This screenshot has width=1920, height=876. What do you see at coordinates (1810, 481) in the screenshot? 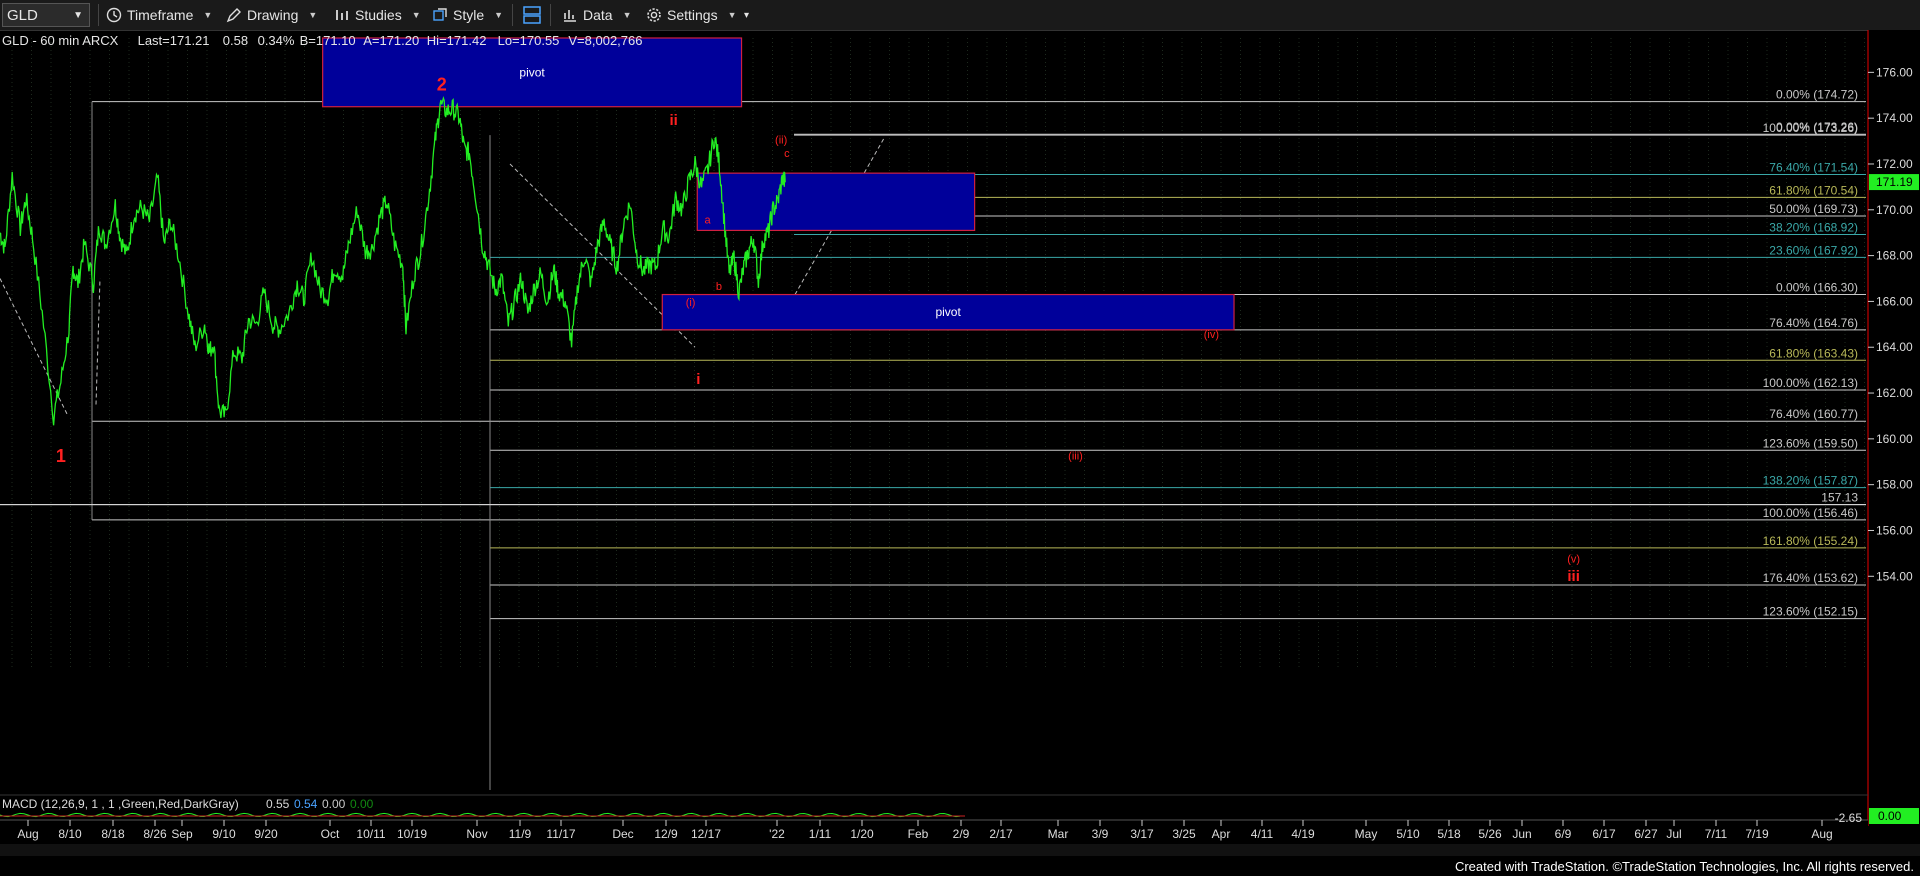
I see `fib-label: 138.20% (157.87)` at bounding box center [1810, 481].